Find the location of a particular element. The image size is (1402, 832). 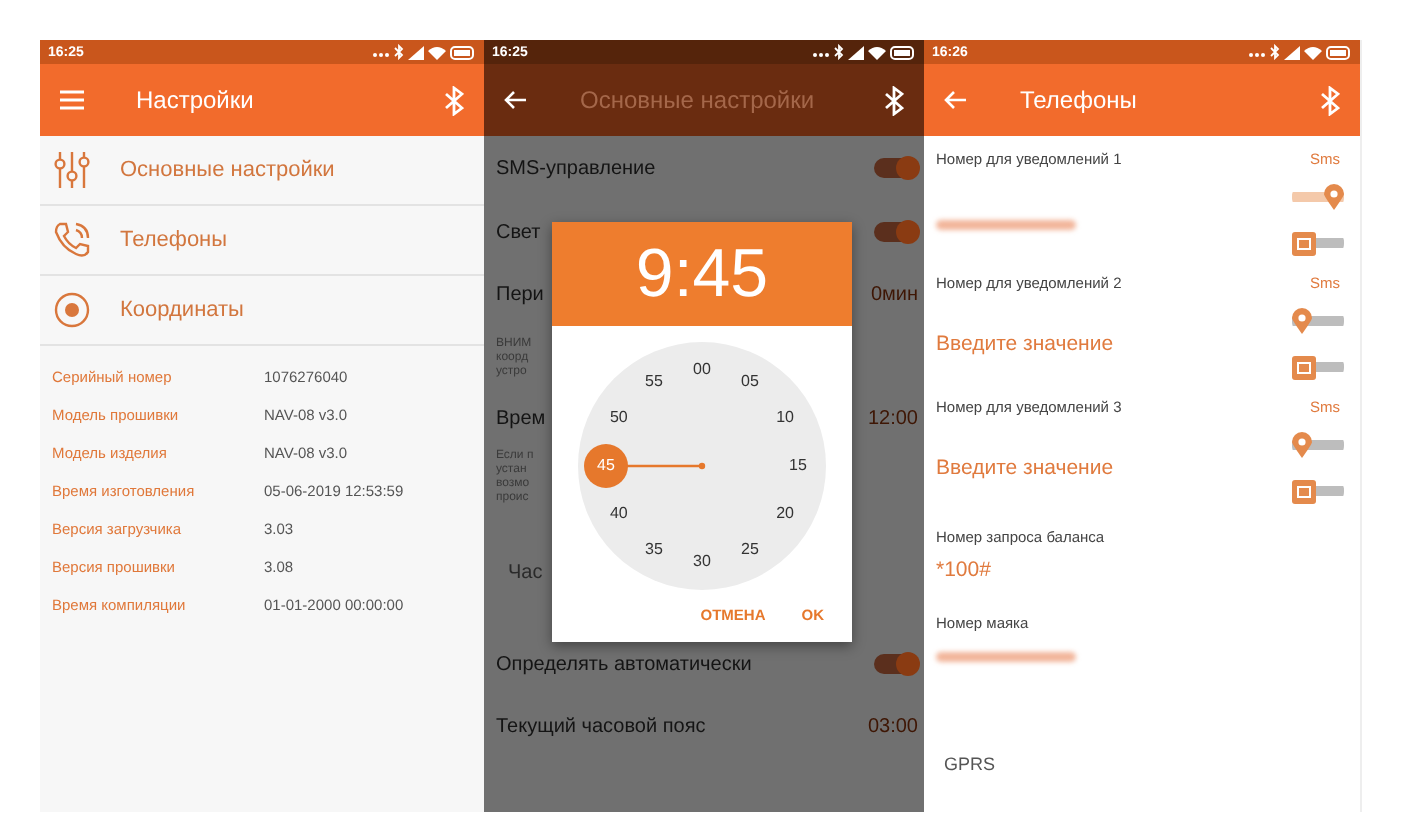

dial-number: 25 is located at coordinates (750, 549).